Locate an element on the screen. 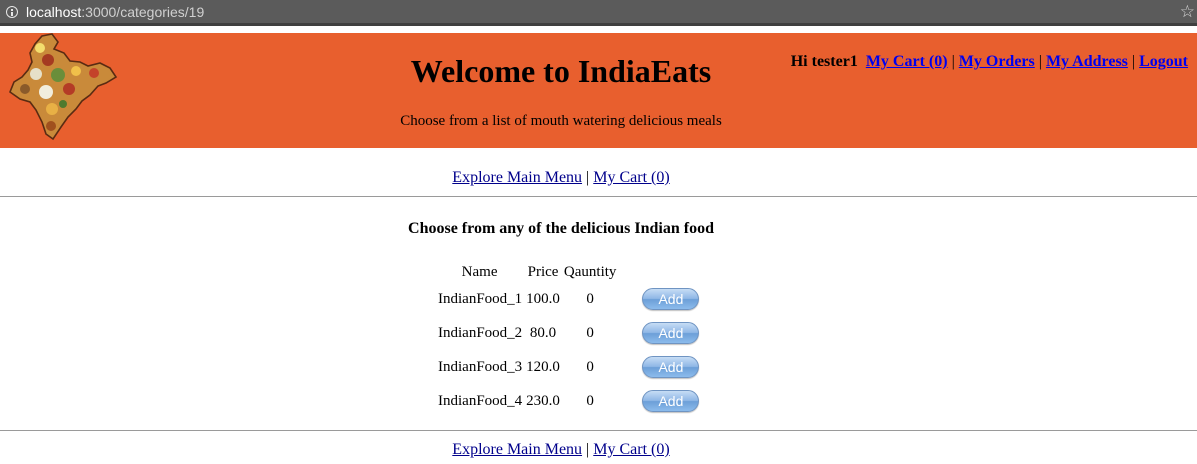  food-price: 80.0 is located at coordinates (543, 332).